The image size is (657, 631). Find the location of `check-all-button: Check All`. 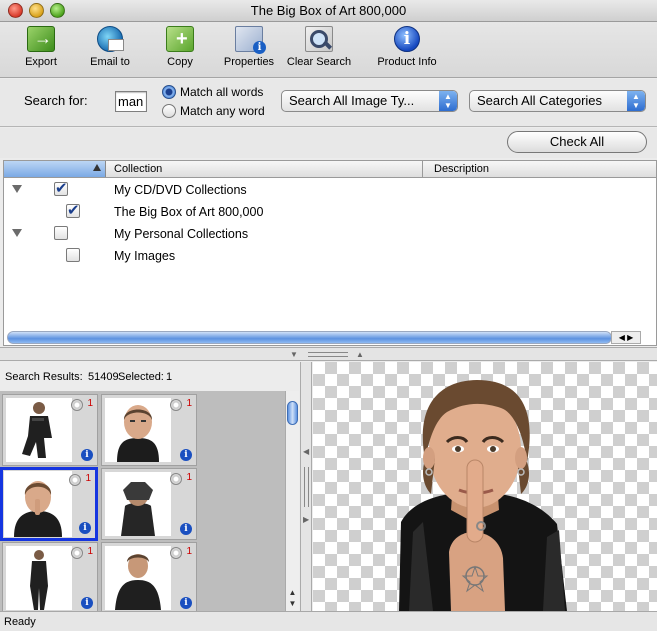

check-all-button: Check All is located at coordinates (577, 142).